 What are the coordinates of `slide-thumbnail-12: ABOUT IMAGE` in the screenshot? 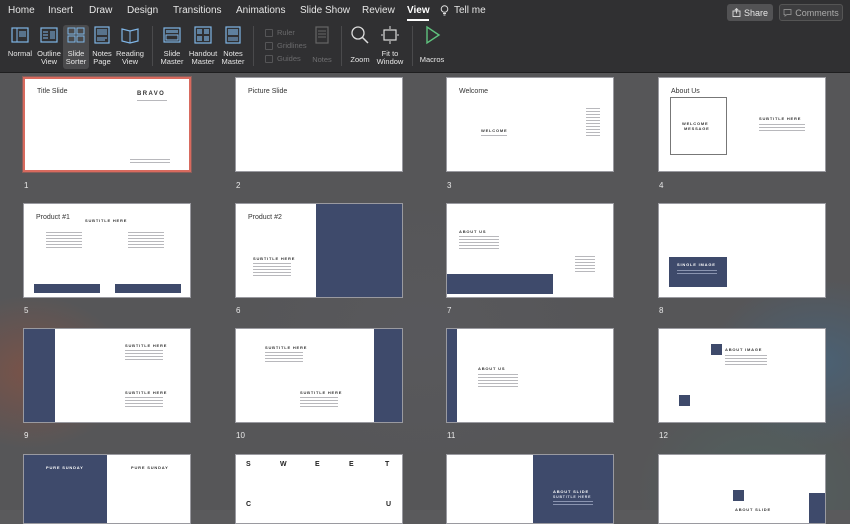 It's located at (742, 375).